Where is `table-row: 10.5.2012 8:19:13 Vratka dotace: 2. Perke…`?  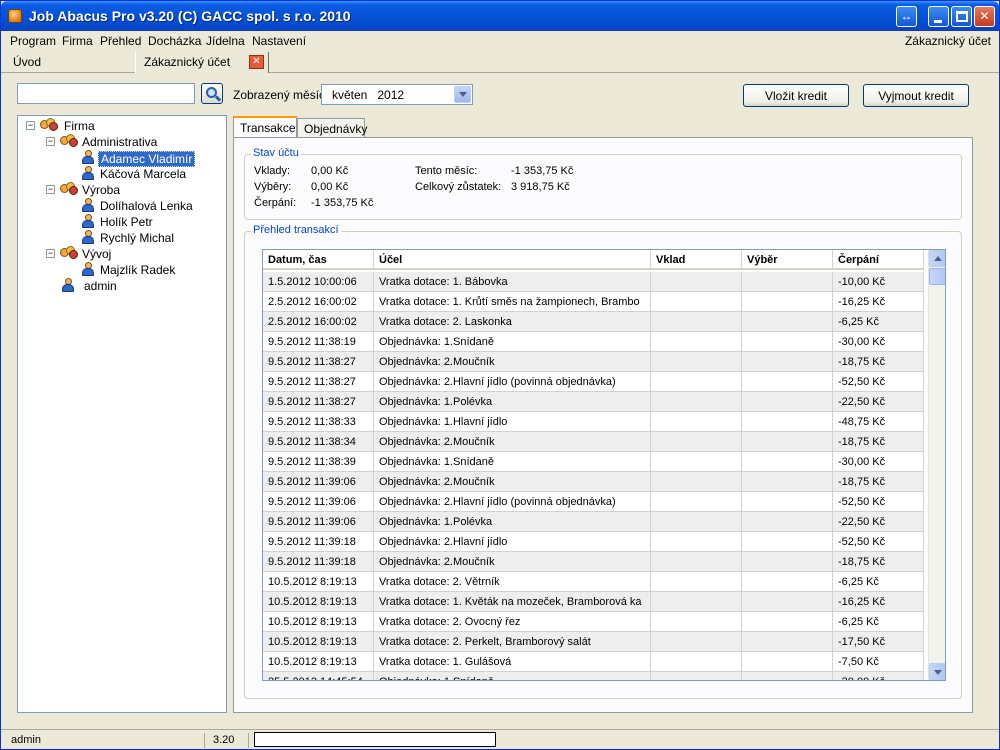
table-row: 10.5.2012 8:19:13 Vratka dotace: 2. Perke… is located at coordinates (593, 642).